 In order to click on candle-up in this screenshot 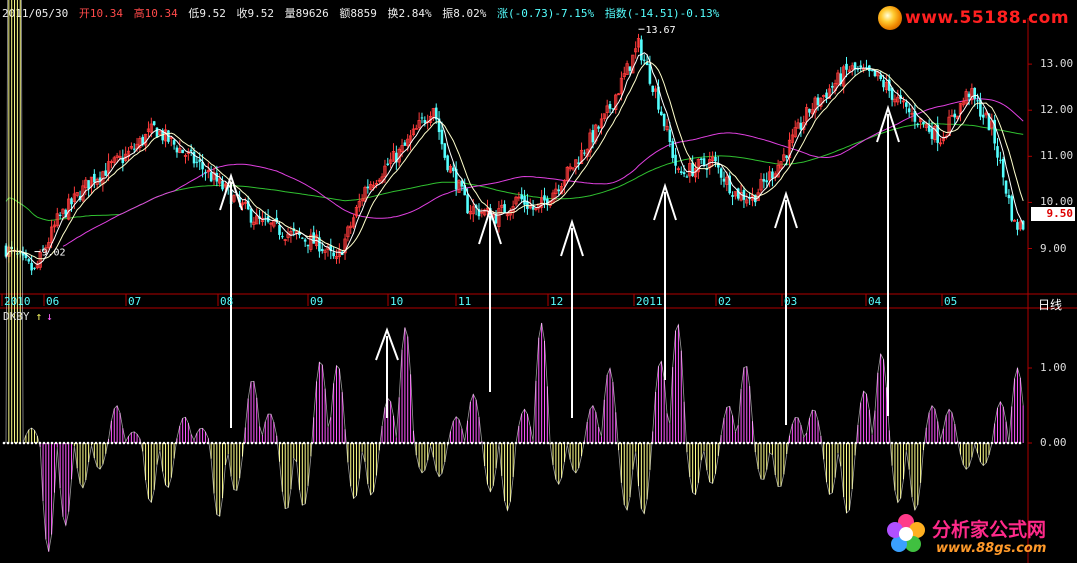, I will do `click(416, 128)`.